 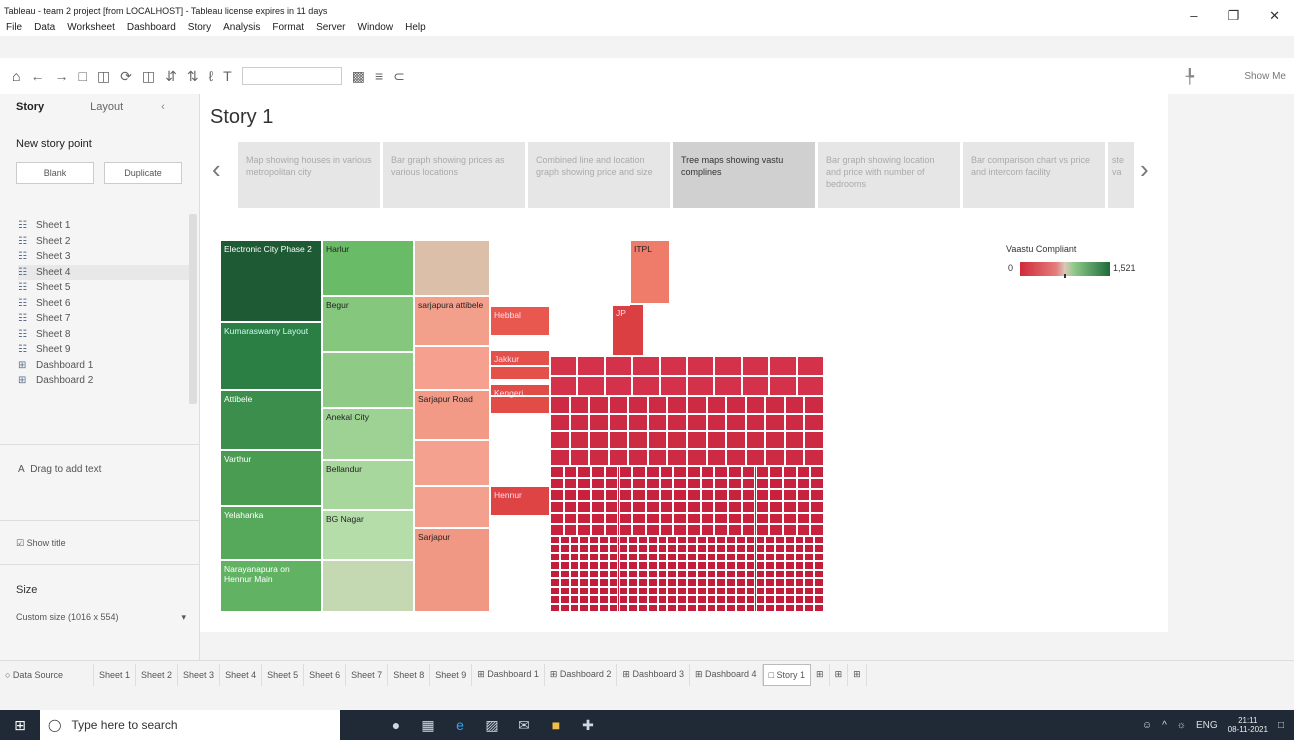 What do you see at coordinates (271, 586) in the screenshot?
I see `treemap-cell: Narayanapura on Hennur Main` at bounding box center [271, 586].